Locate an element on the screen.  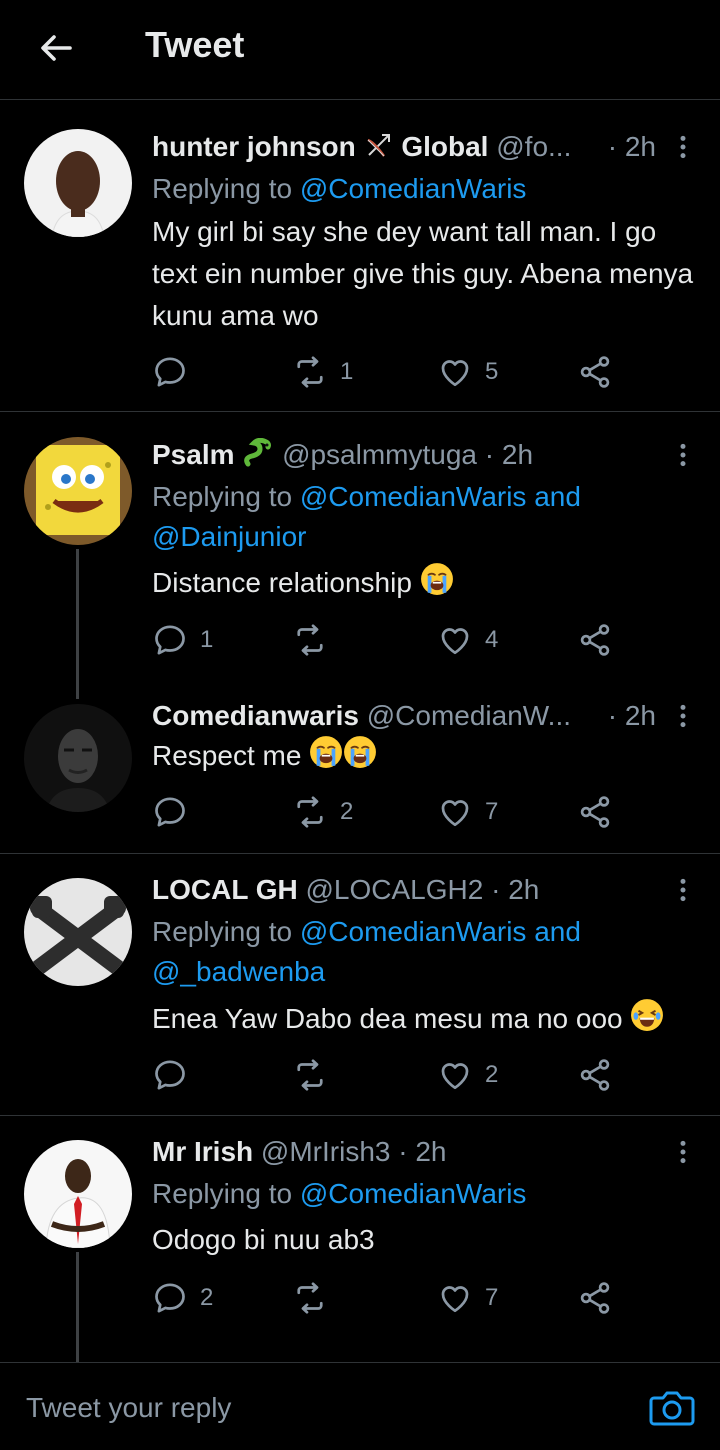
author-handle: @psalmmytuga is located at coordinates (379, 454).